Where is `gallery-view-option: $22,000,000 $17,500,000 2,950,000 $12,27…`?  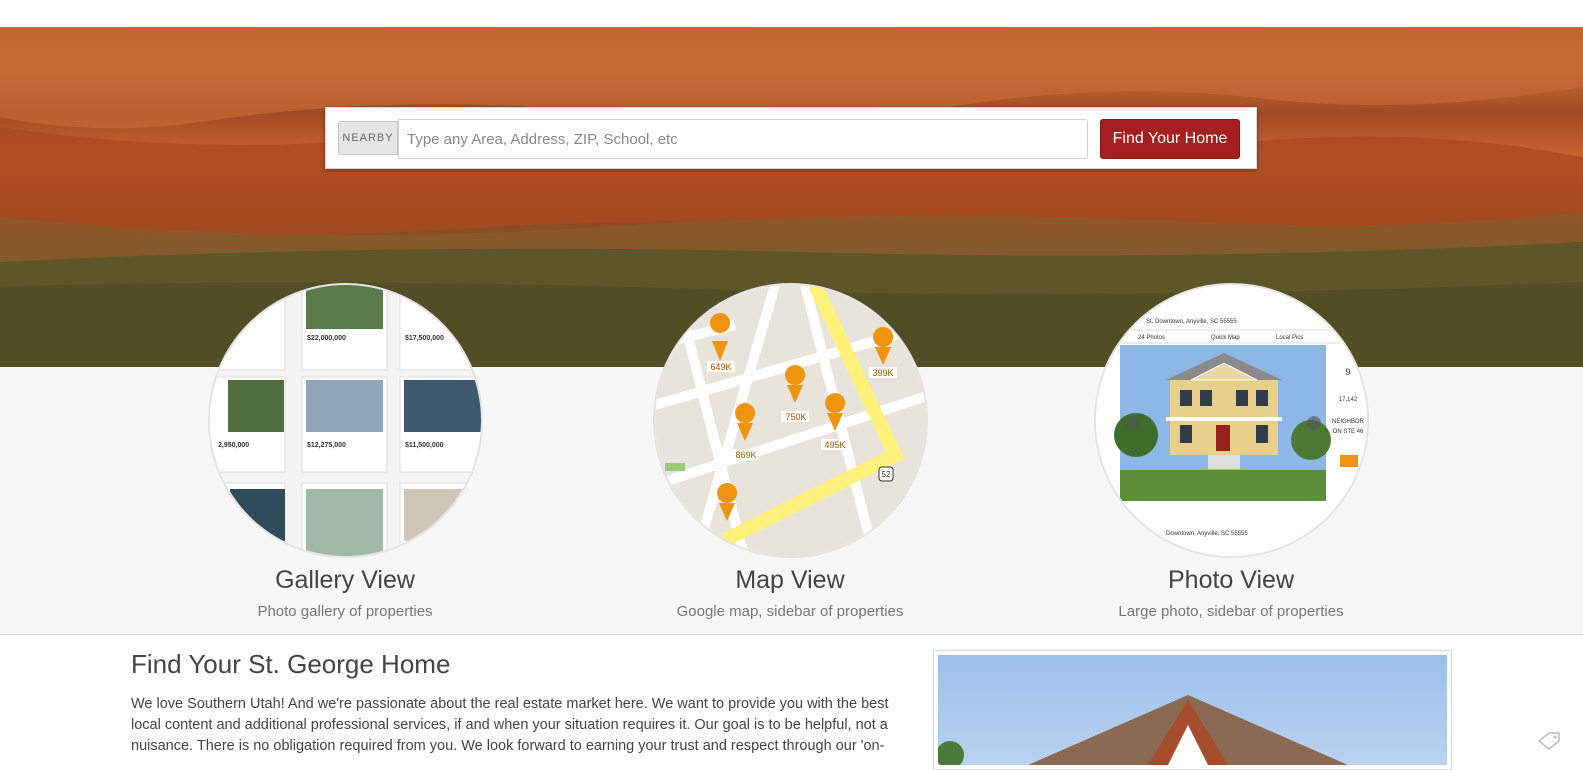 gallery-view-option: $22,000,000 $17,500,000 2,950,000 $12,27… is located at coordinates (345, 451).